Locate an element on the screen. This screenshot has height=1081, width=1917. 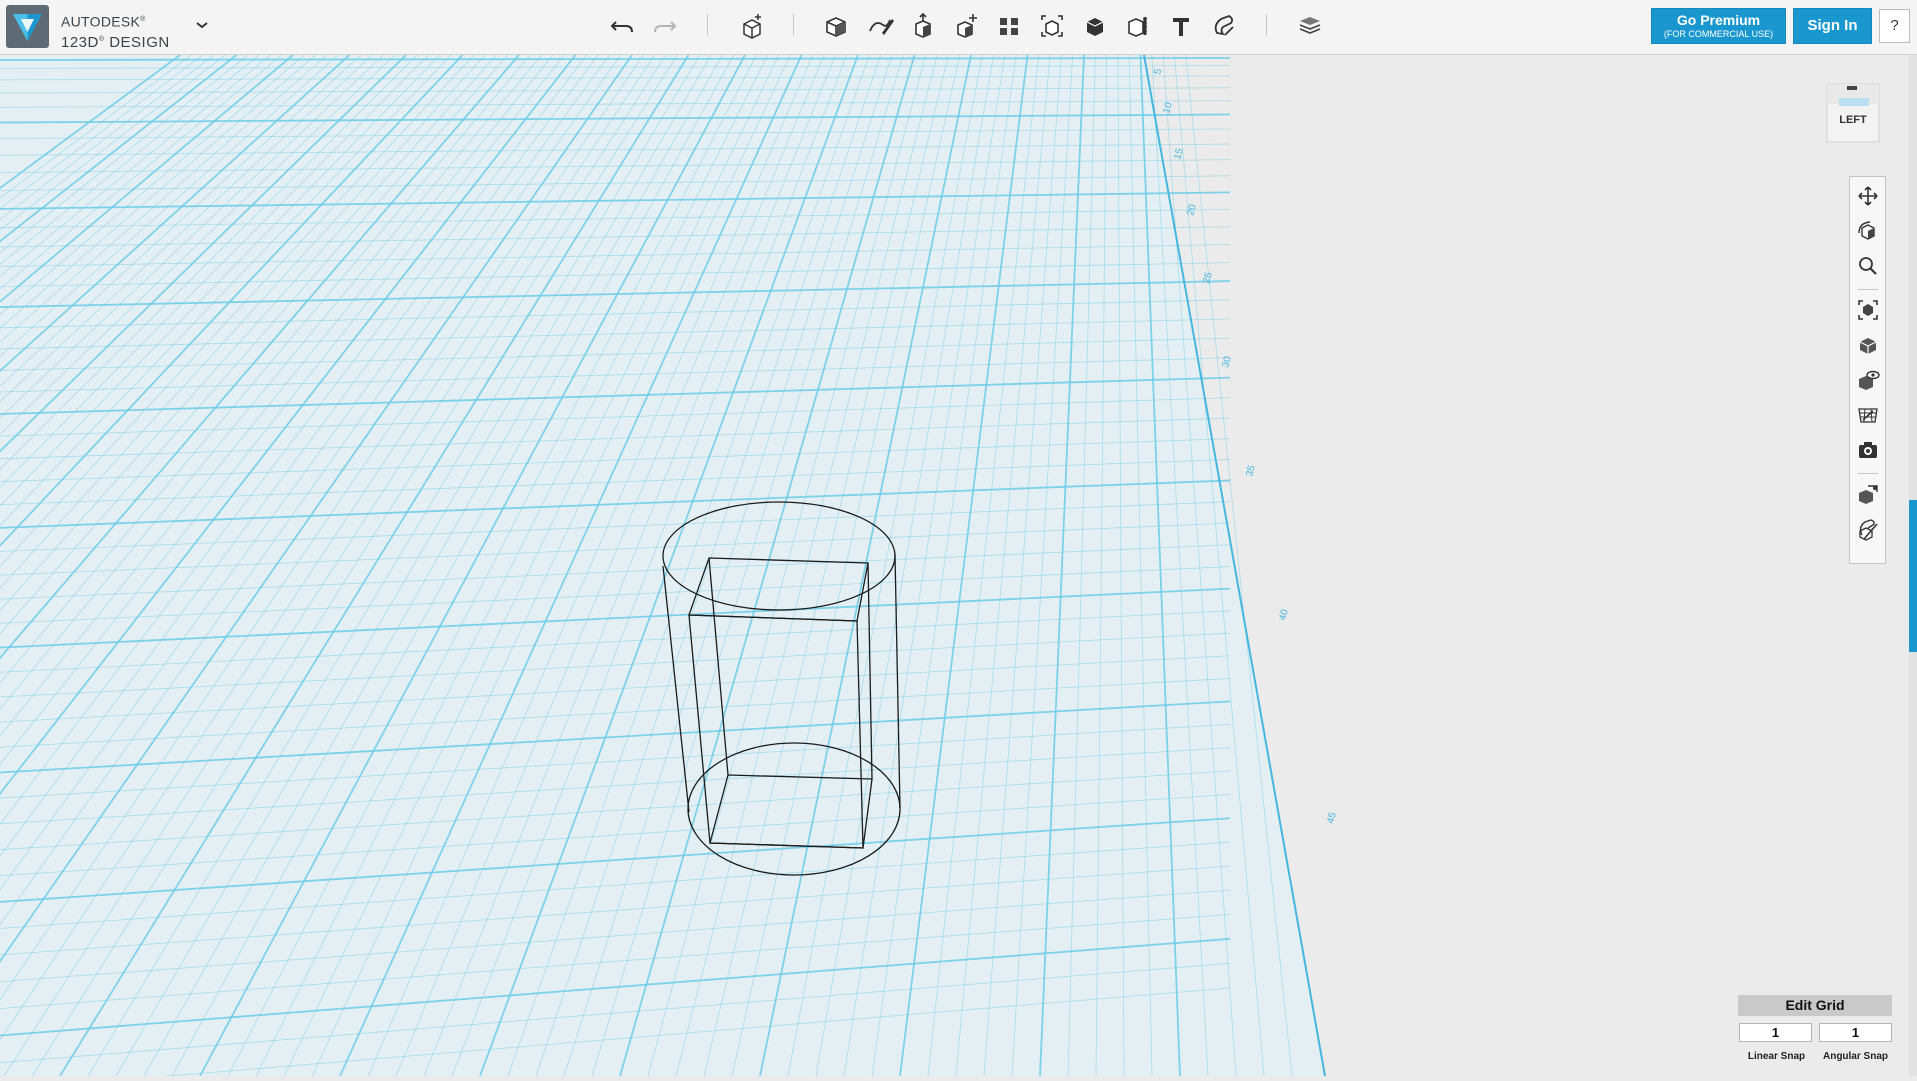
construct-icon is located at coordinates (923, 26).